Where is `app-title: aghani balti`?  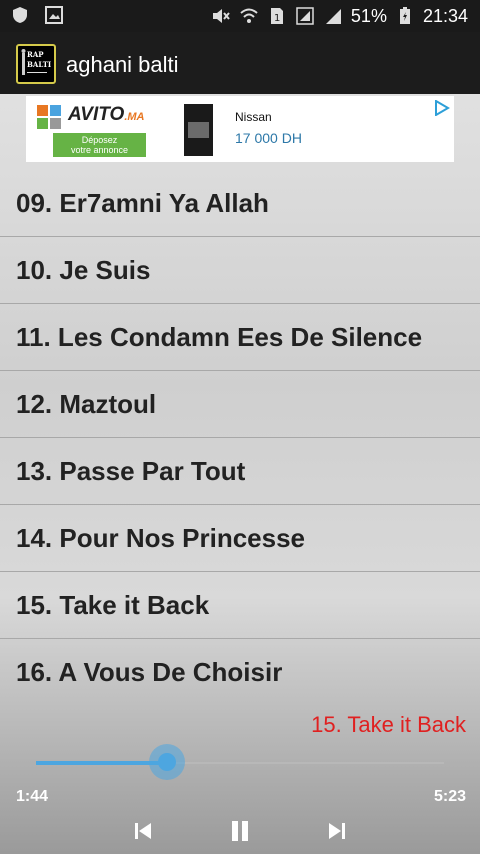
app-title: aghani balti is located at coordinates (122, 64).